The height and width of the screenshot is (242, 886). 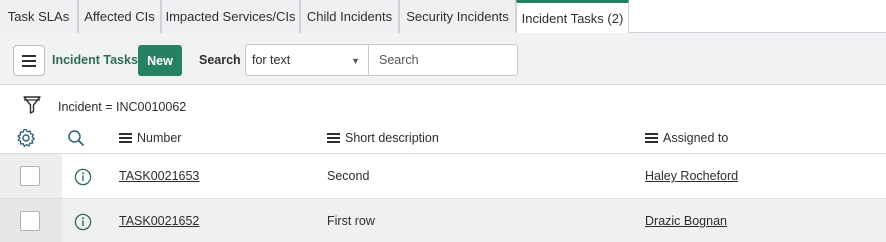 I want to click on column-header-label: Assigned to, so click(x=696, y=138).